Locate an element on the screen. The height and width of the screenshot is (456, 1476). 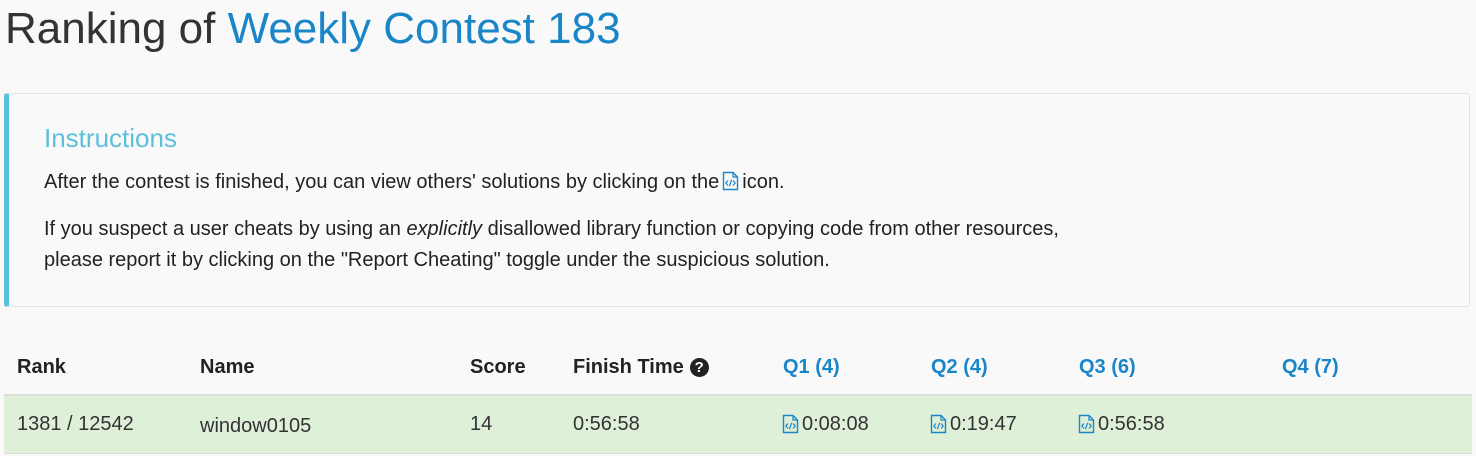
page-title-prefix: Ranking of is located at coordinates (110, 28).